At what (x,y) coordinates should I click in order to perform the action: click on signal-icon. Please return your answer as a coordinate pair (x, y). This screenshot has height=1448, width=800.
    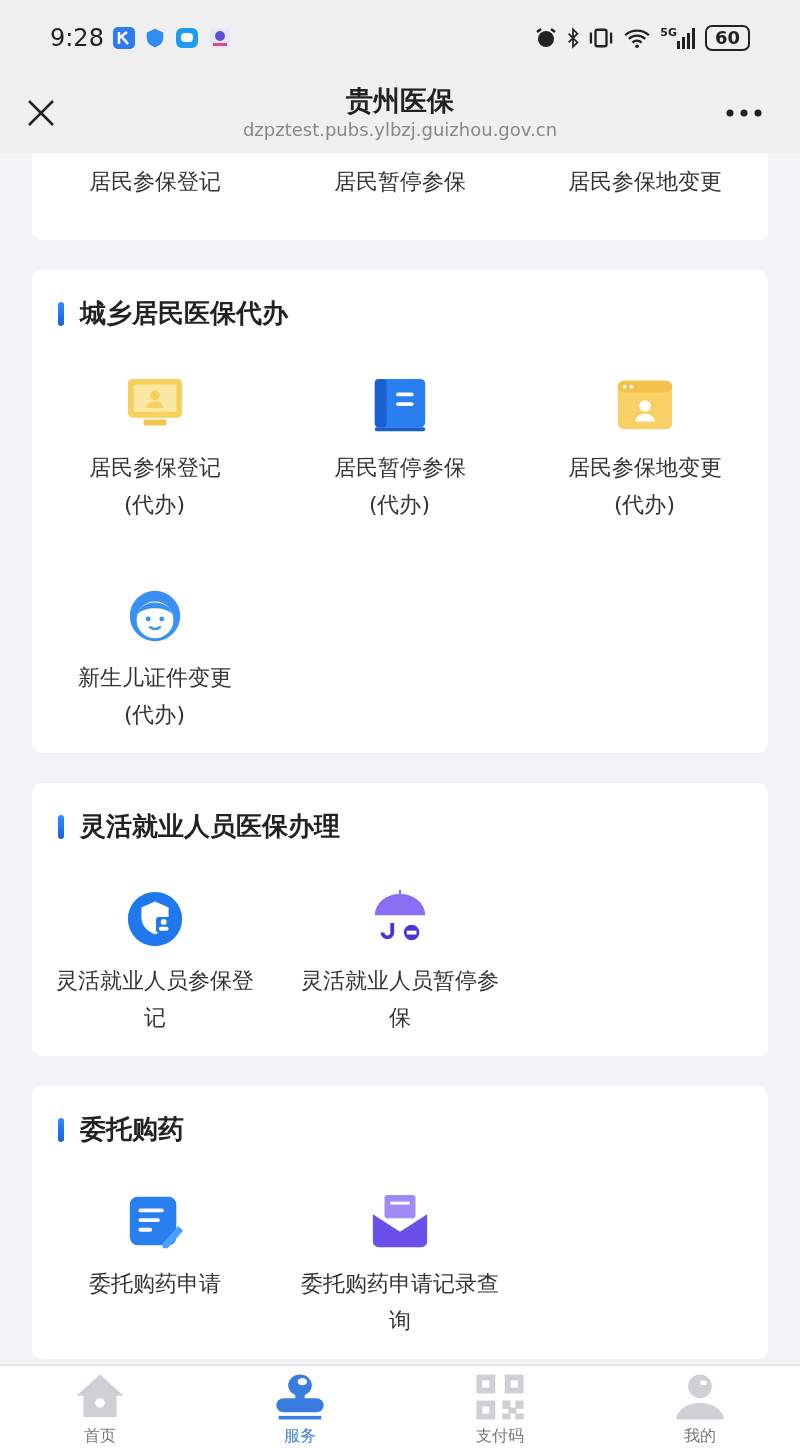
    Looking at the image, I should click on (686, 38).